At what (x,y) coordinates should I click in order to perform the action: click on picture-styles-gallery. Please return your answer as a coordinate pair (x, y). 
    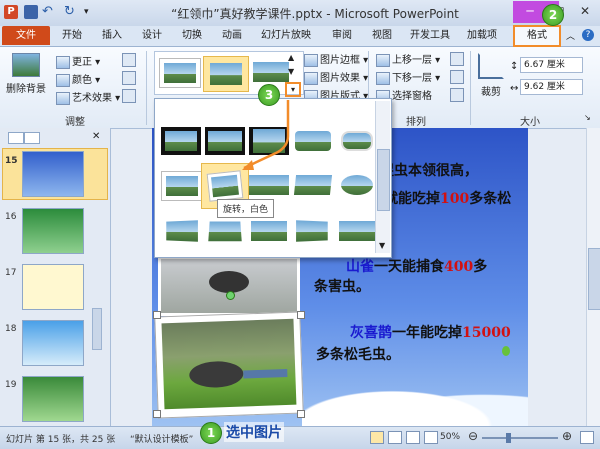
    Looking at the image, I should click on (229, 73).